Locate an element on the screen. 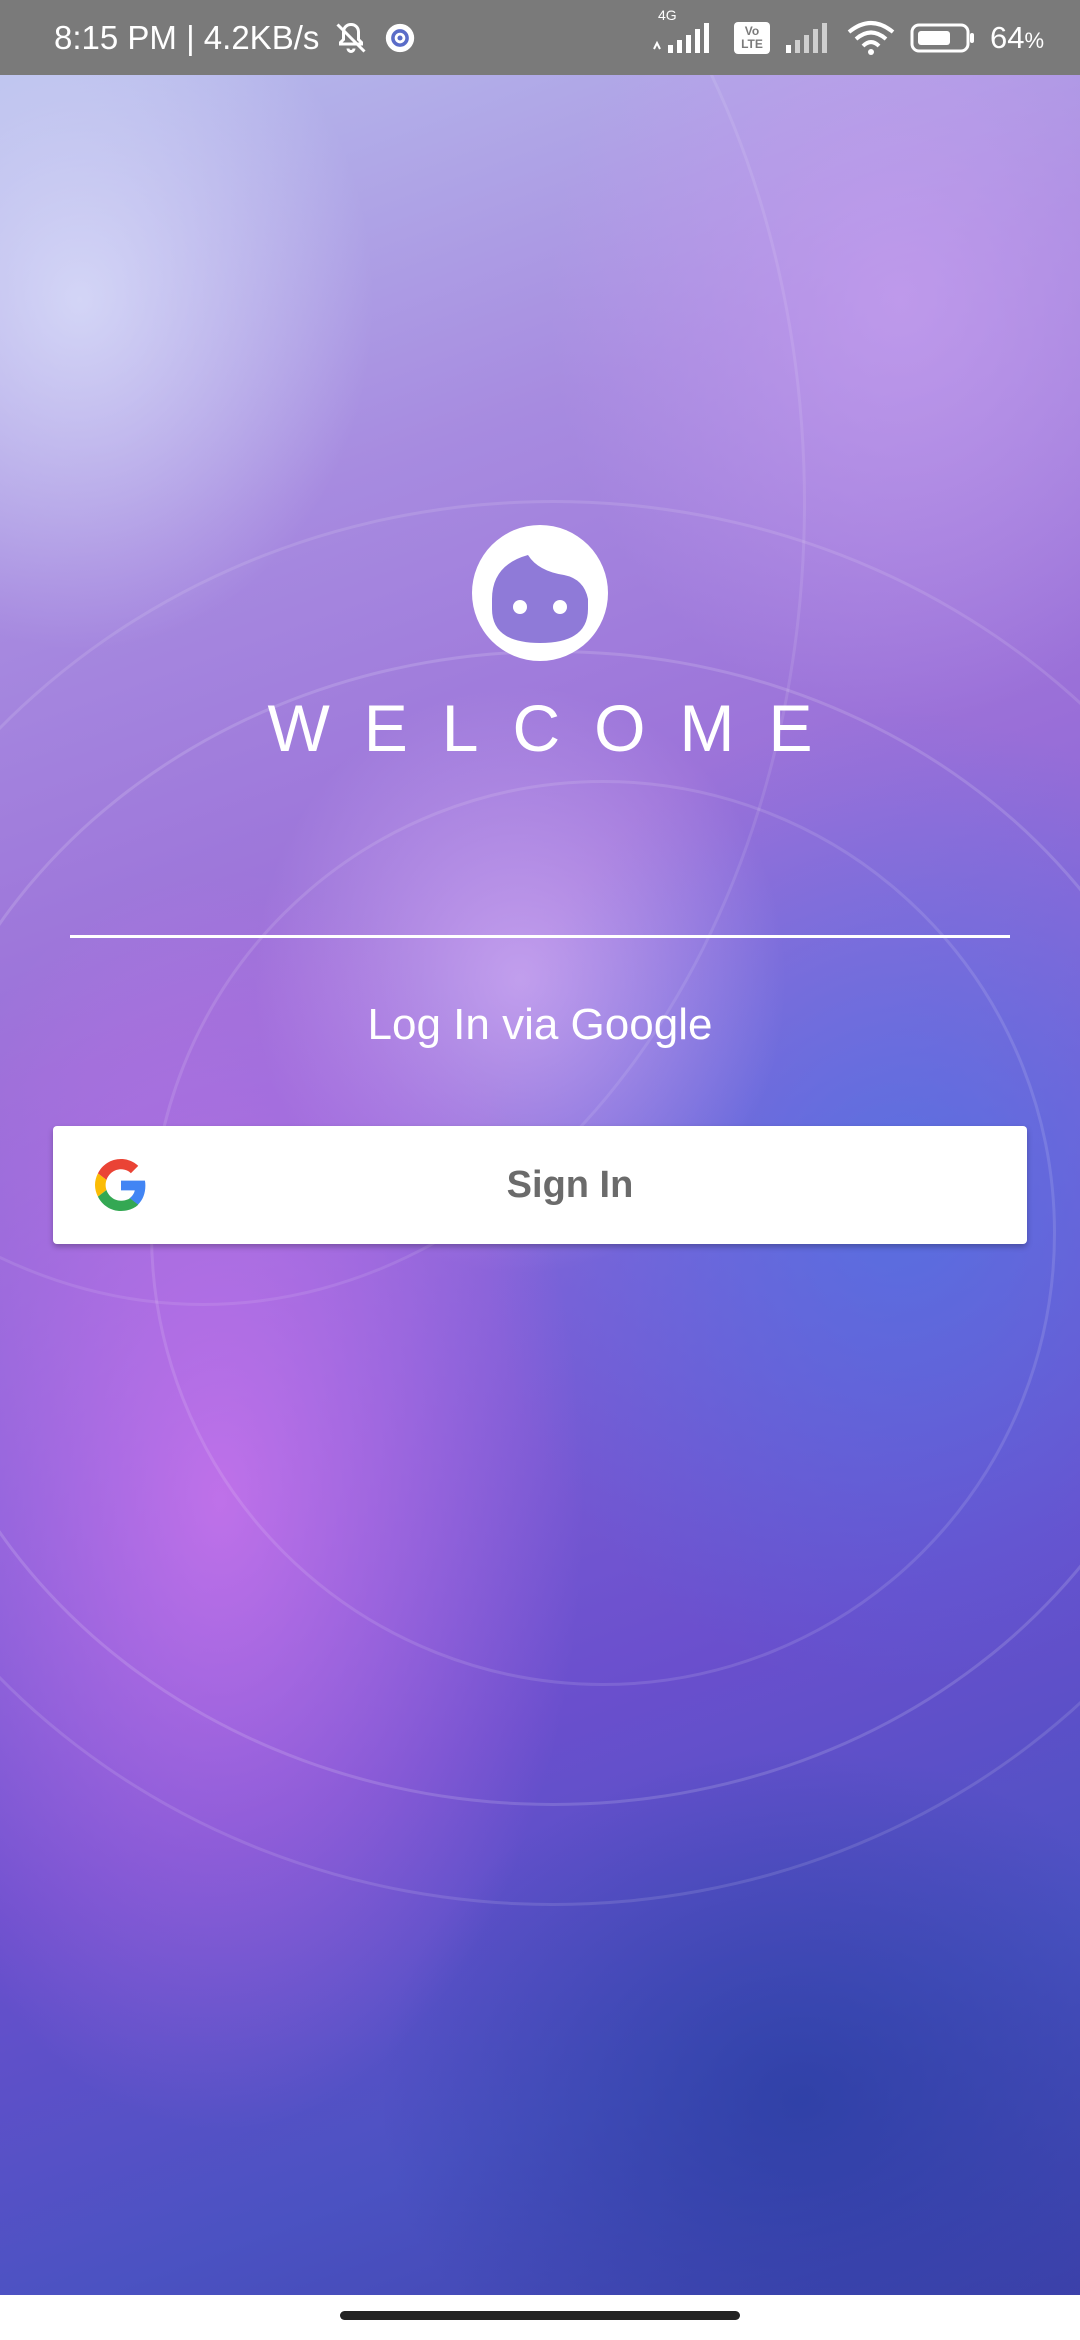 This screenshot has width=1080, height=2340. mute-bell-icon is located at coordinates (351, 38).